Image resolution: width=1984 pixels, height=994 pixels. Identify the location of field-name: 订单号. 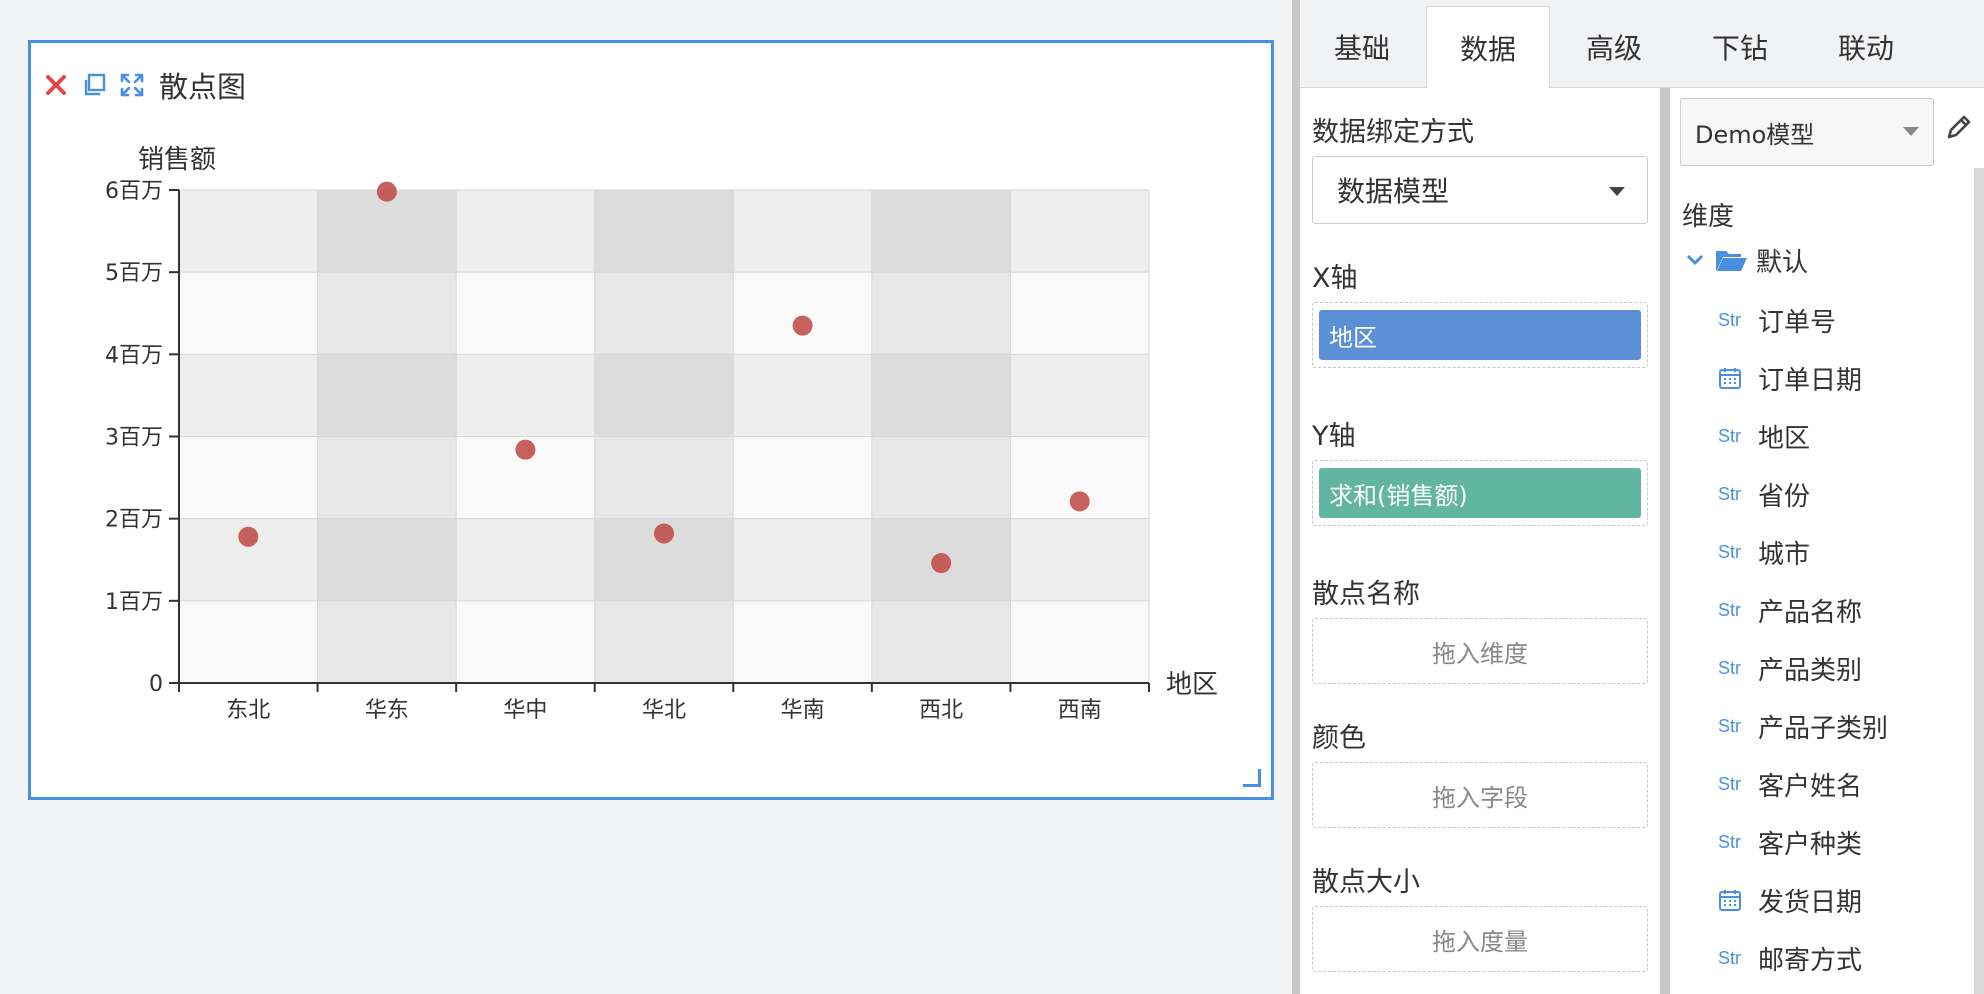
(1797, 322).